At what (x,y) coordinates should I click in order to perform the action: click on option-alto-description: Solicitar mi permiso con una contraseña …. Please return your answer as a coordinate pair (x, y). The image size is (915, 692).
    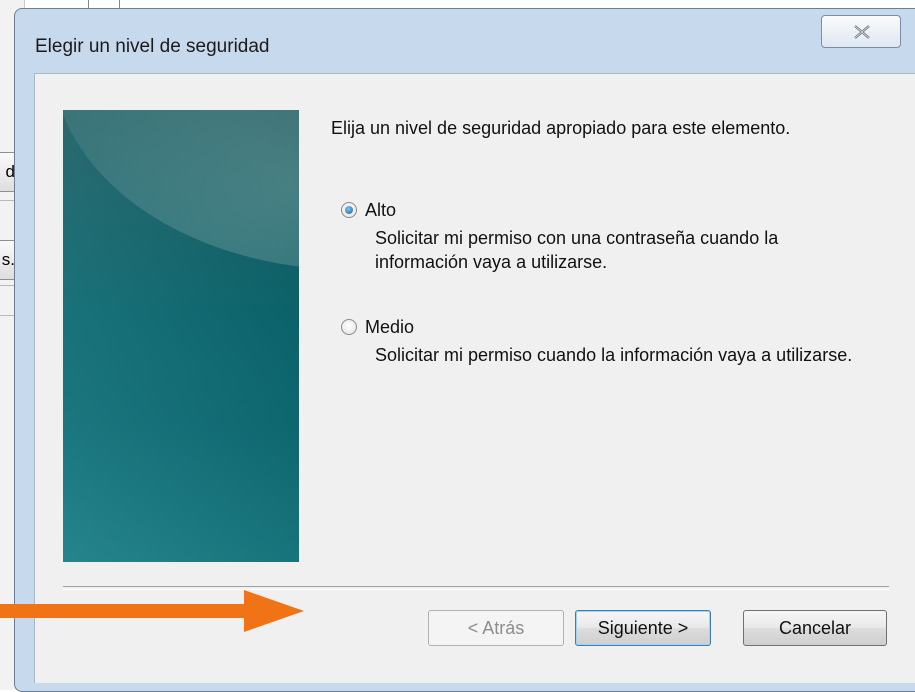
    Looking at the image, I should click on (577, 250).